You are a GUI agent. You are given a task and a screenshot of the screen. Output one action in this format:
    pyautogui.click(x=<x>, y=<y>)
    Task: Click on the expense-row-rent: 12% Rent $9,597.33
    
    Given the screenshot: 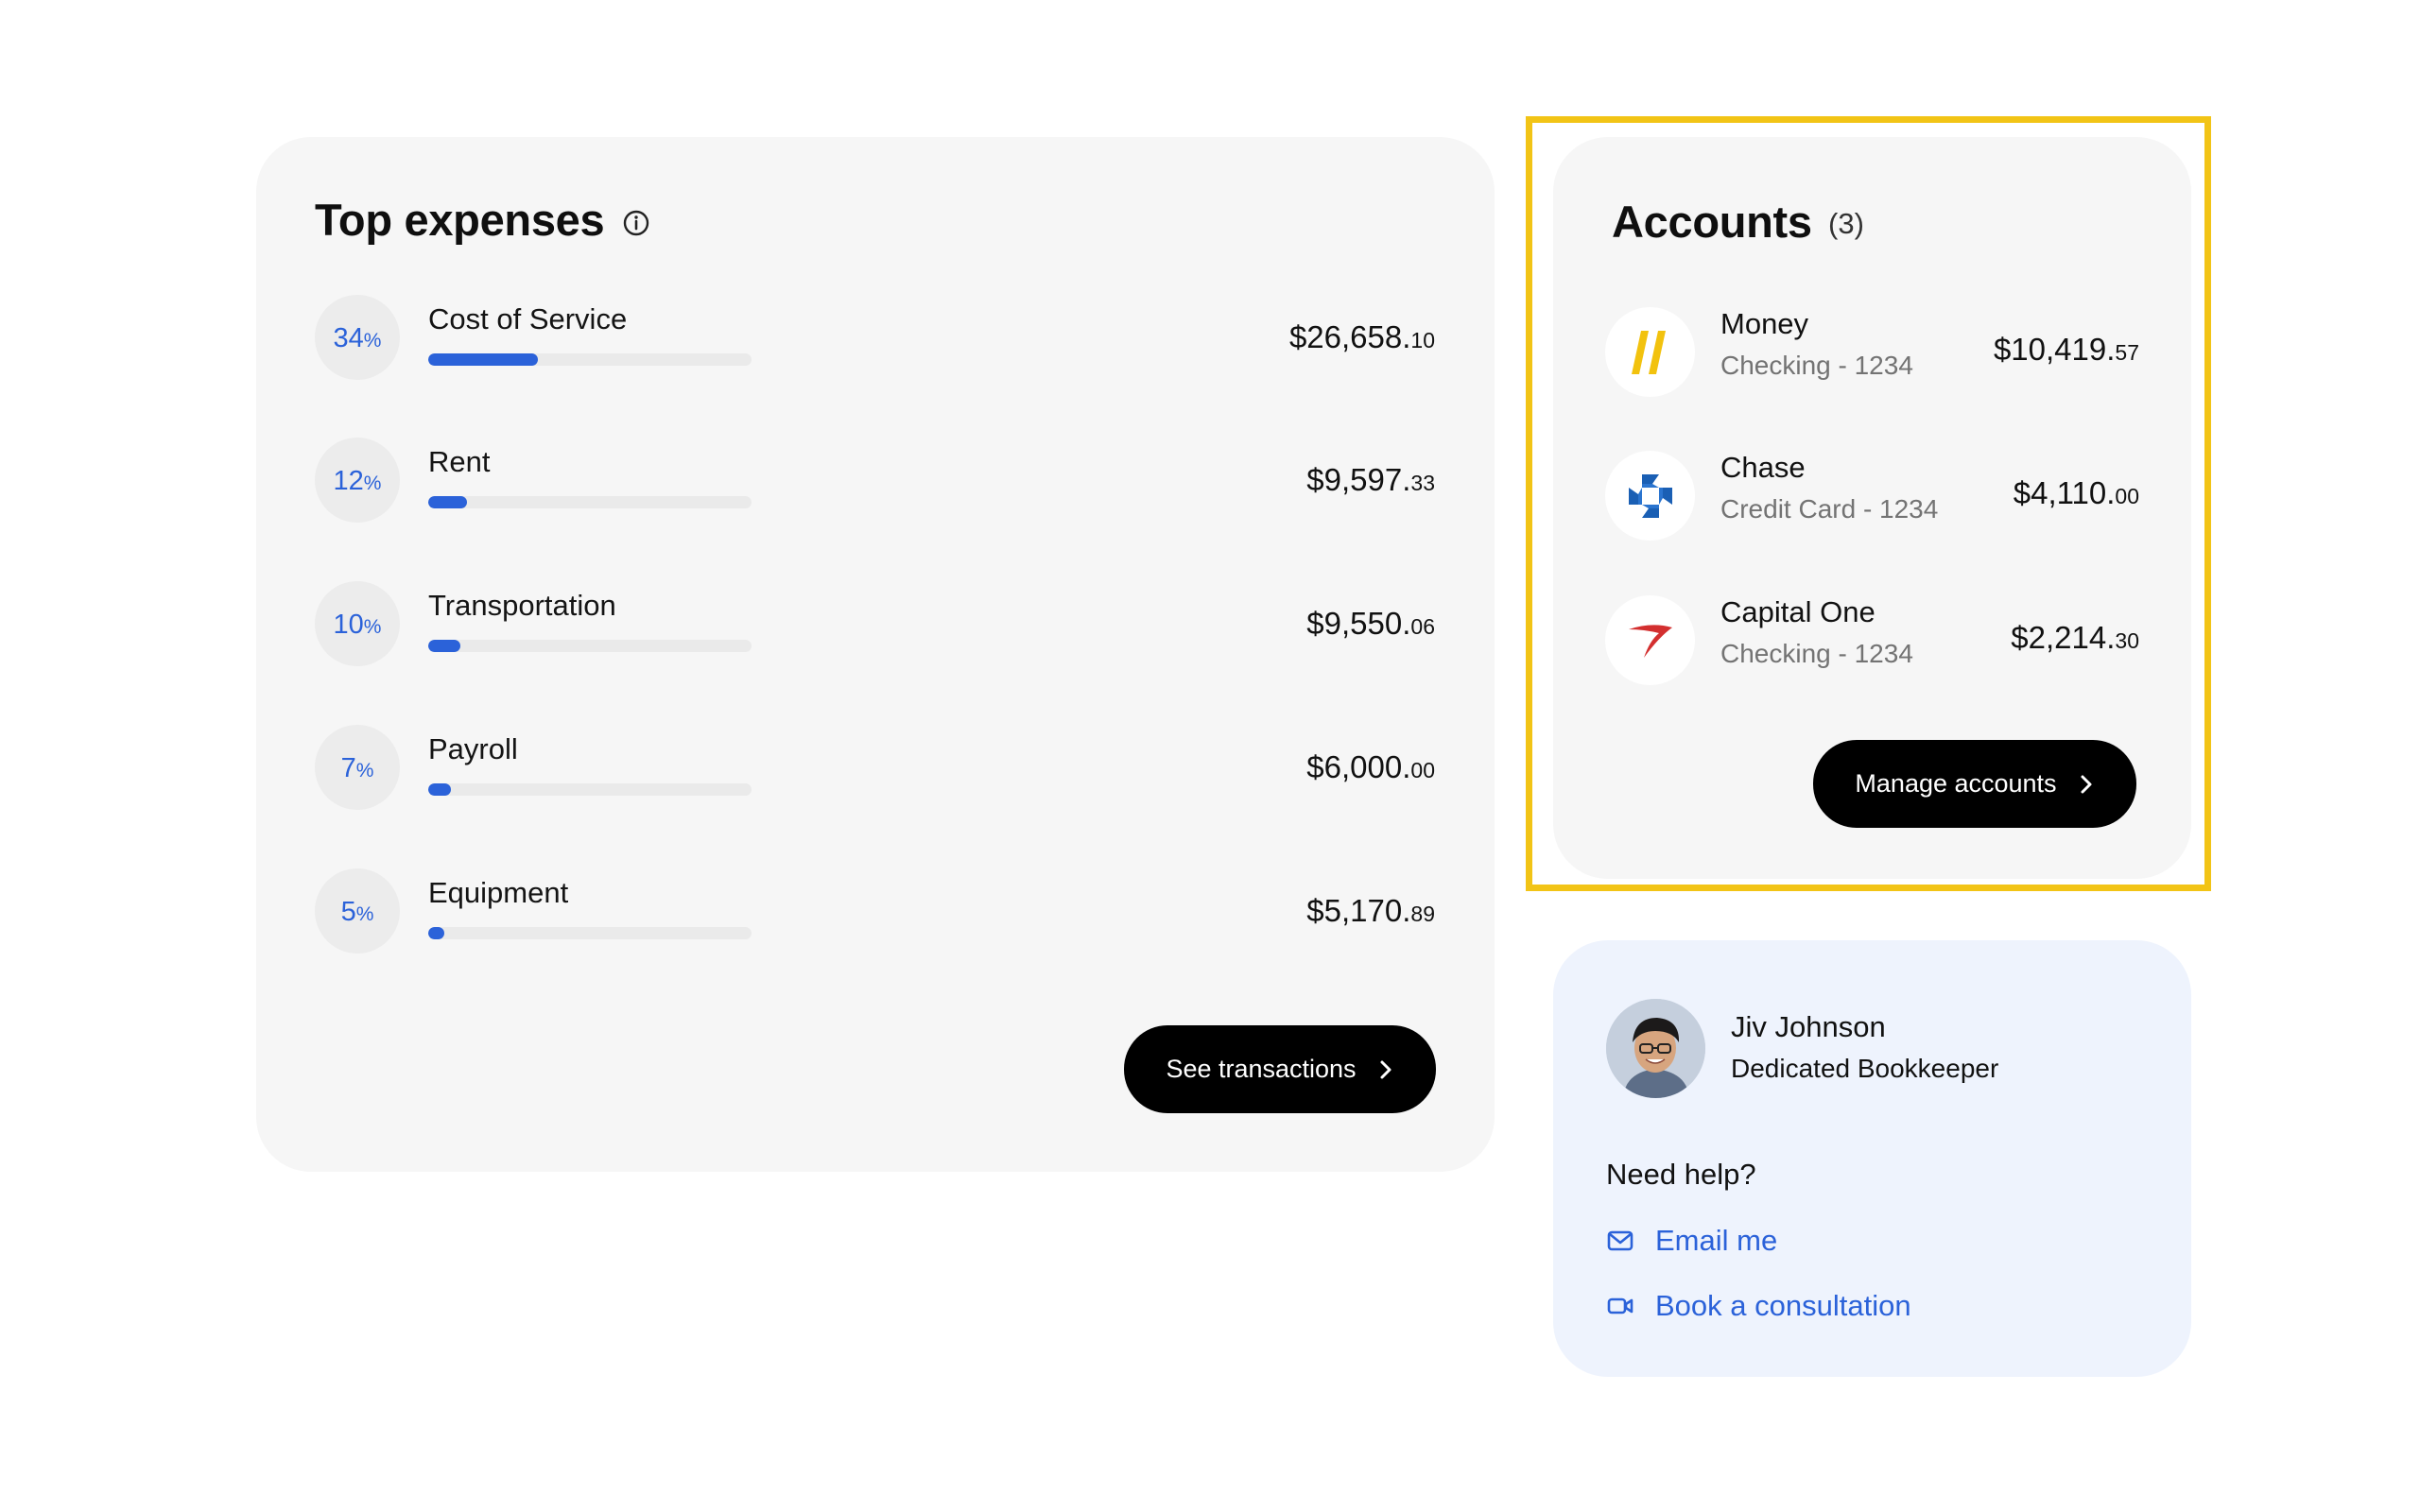 What is the action you would take?
    pyautogui.click(x=875, y=485)
    